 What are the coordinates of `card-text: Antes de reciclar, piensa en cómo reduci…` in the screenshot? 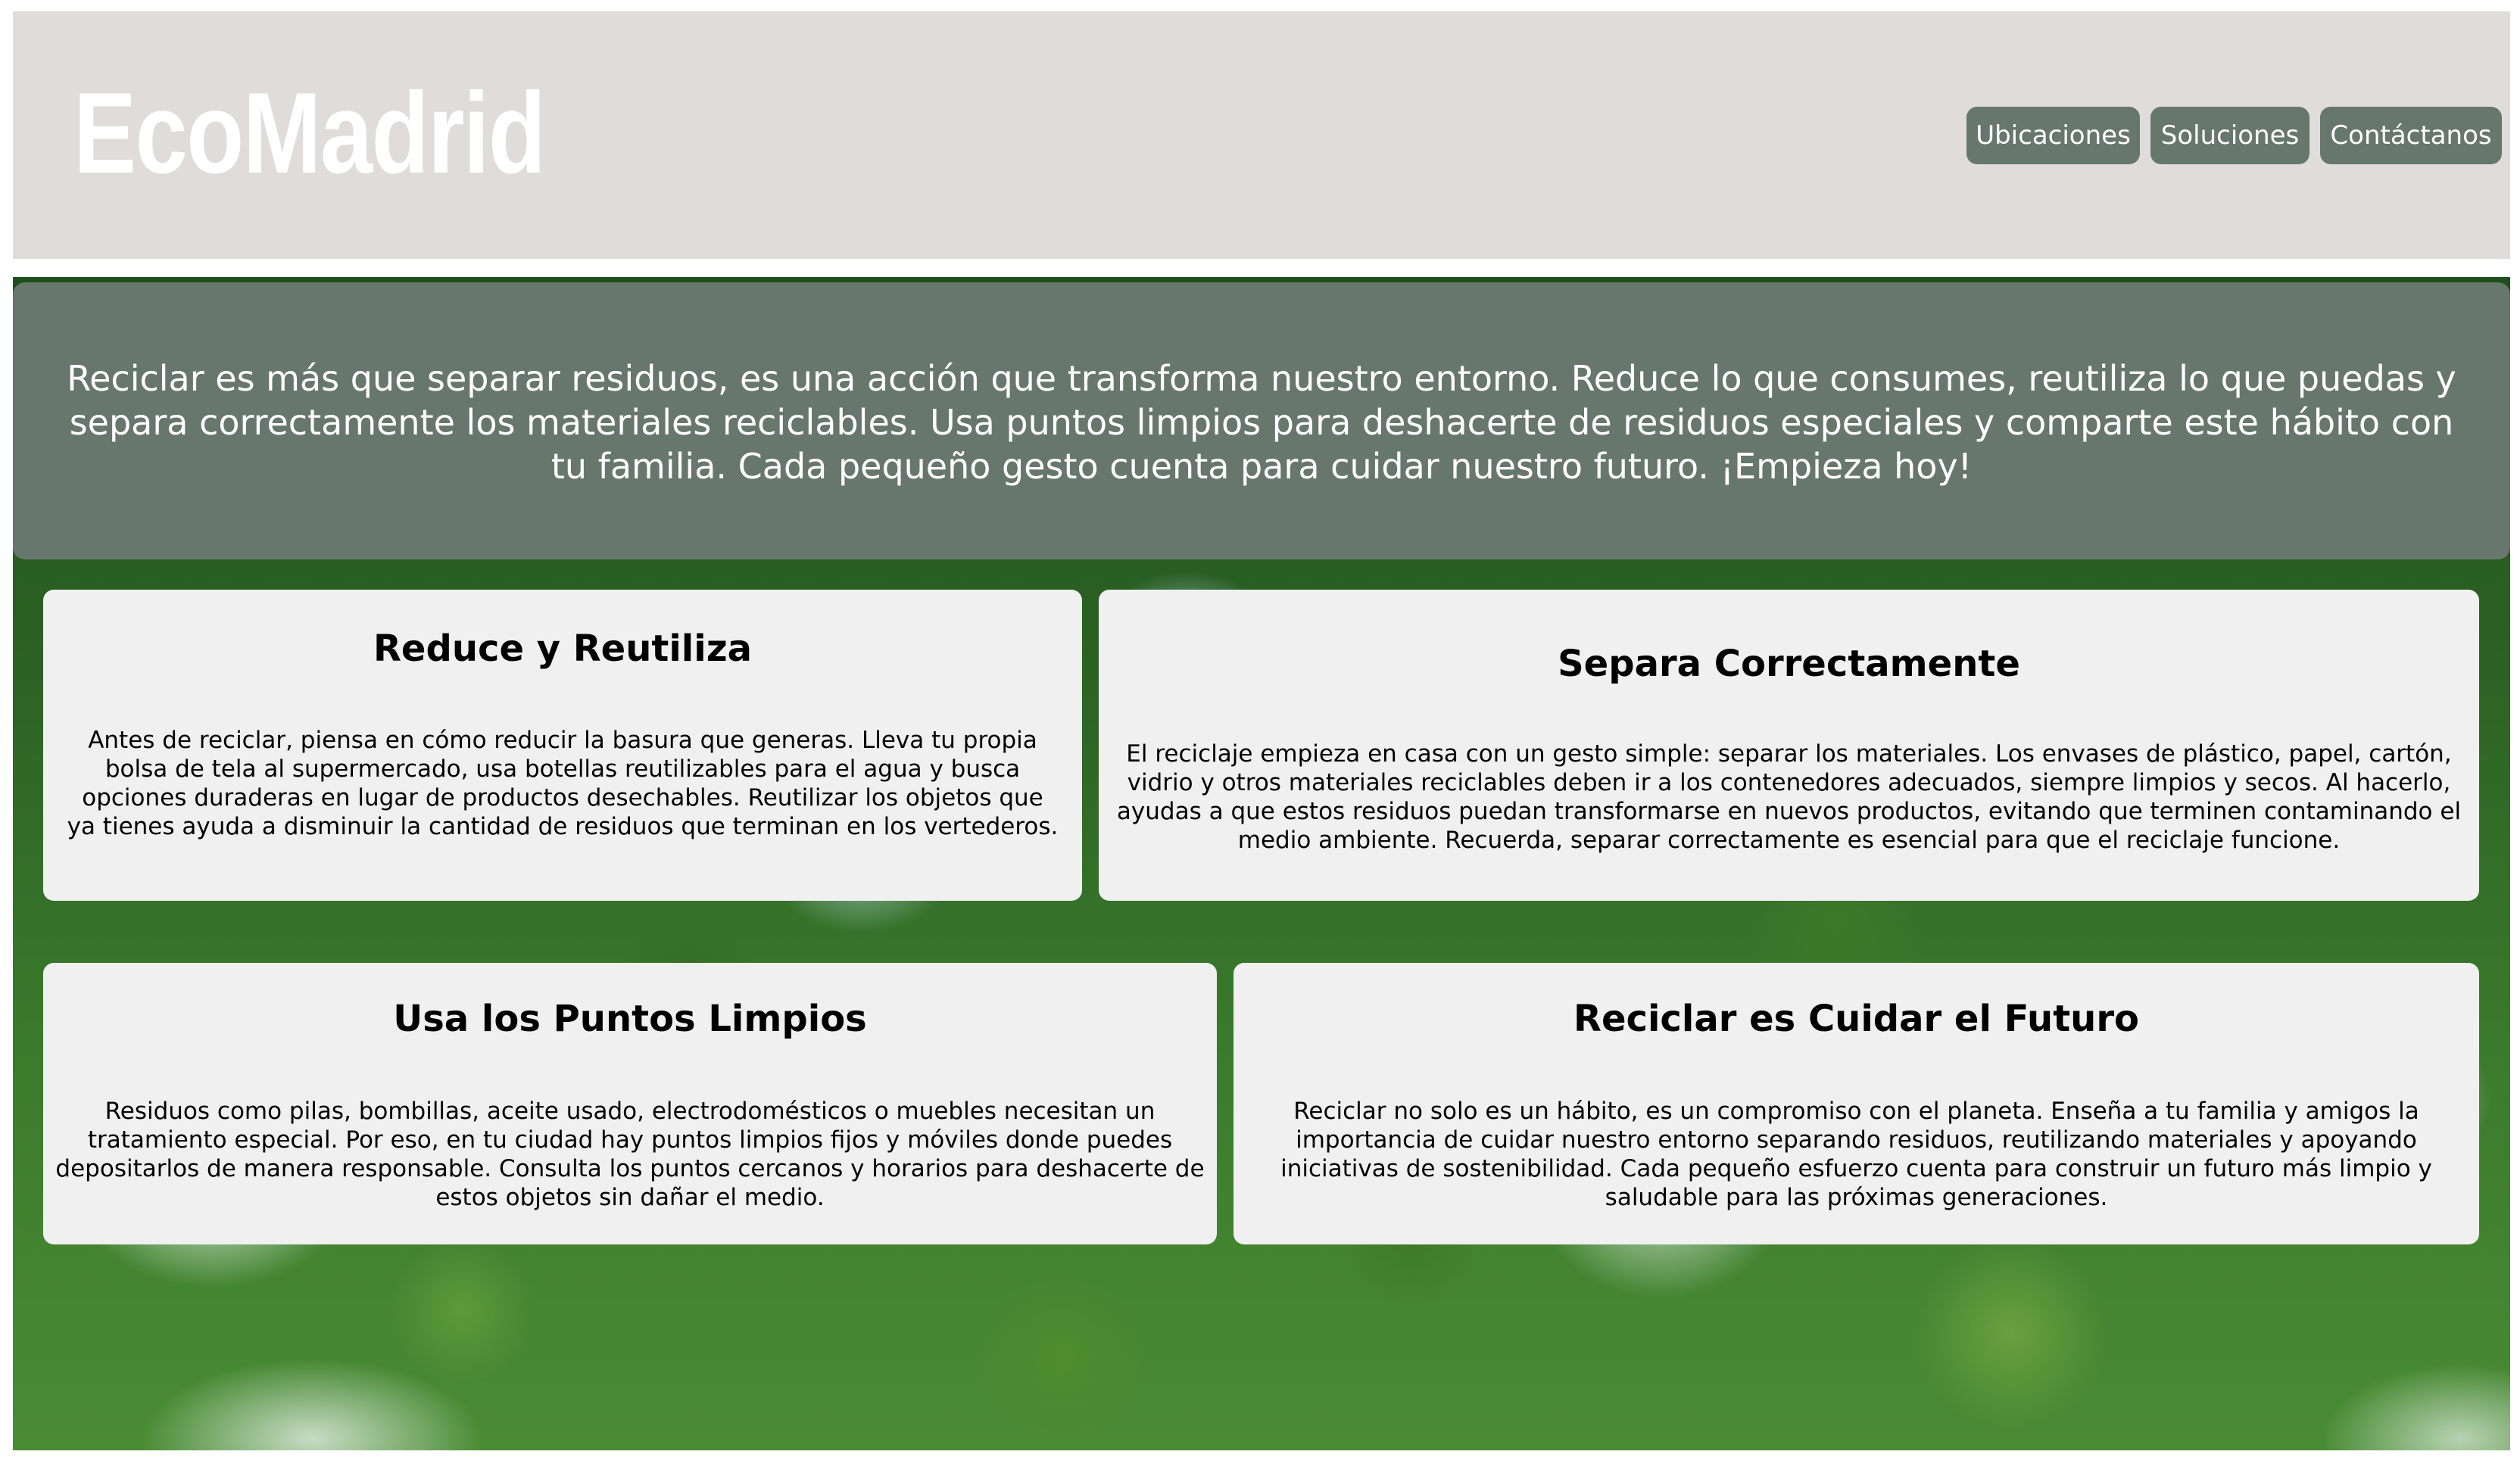 It's located at (563, 783).